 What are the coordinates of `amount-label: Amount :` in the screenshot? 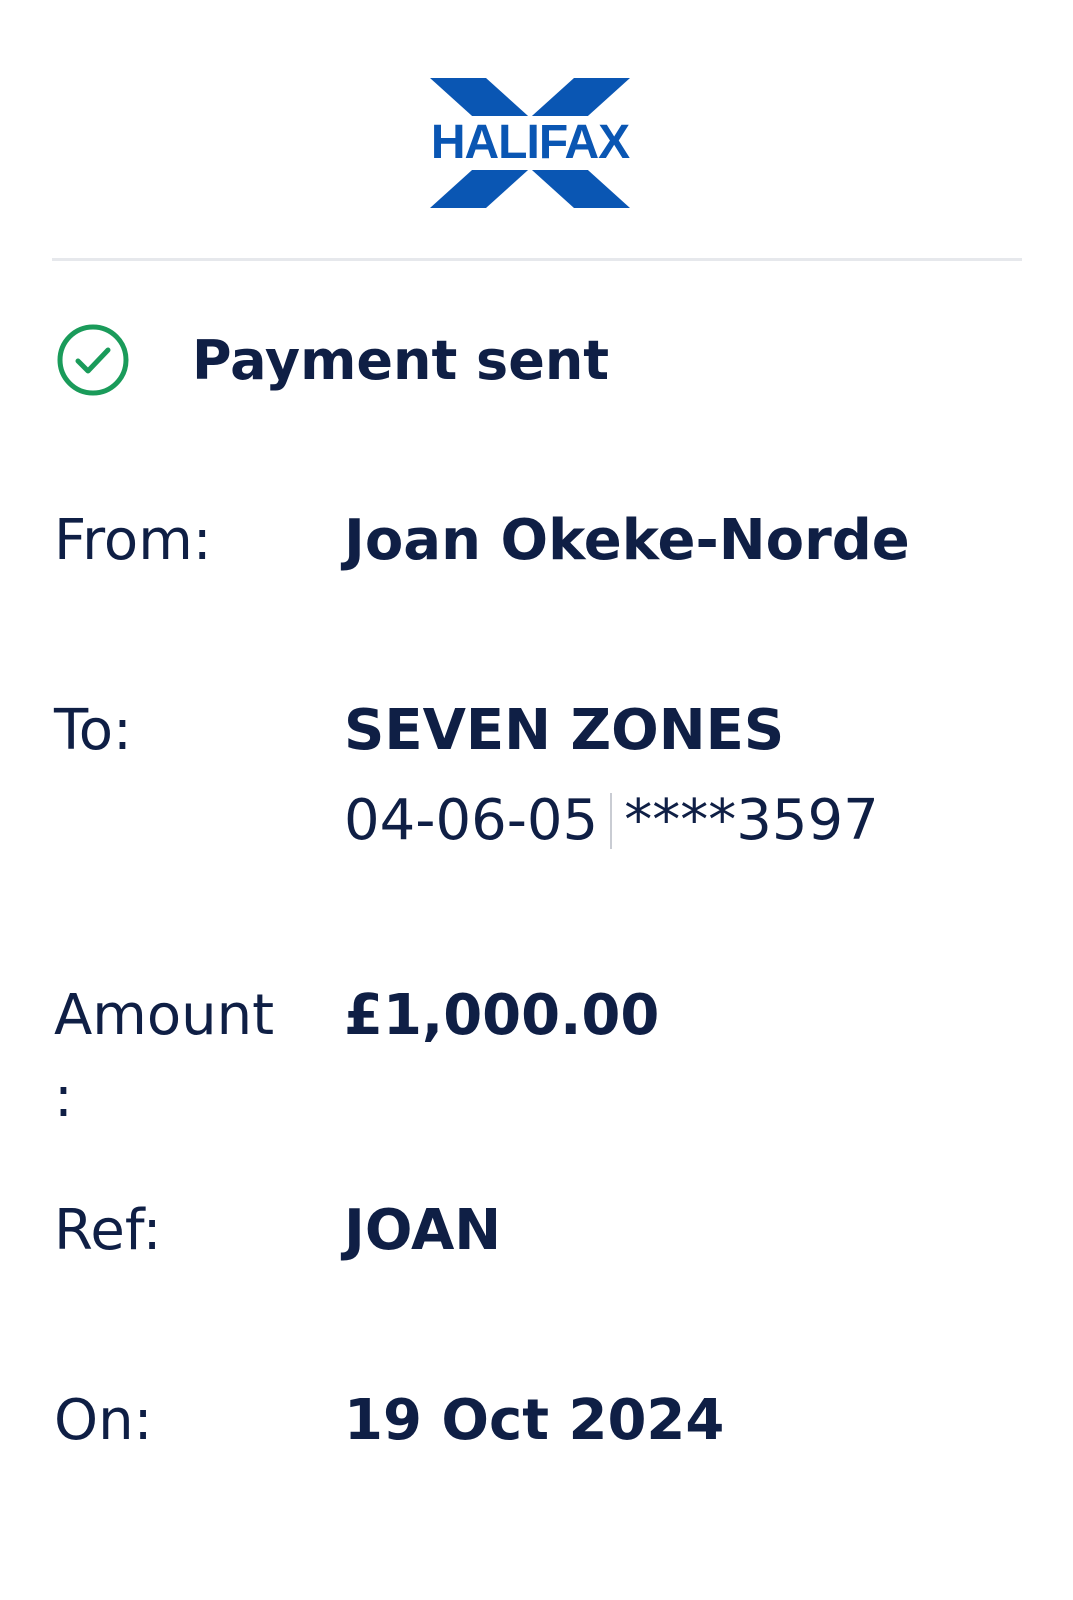 It's located at (164, 1056).